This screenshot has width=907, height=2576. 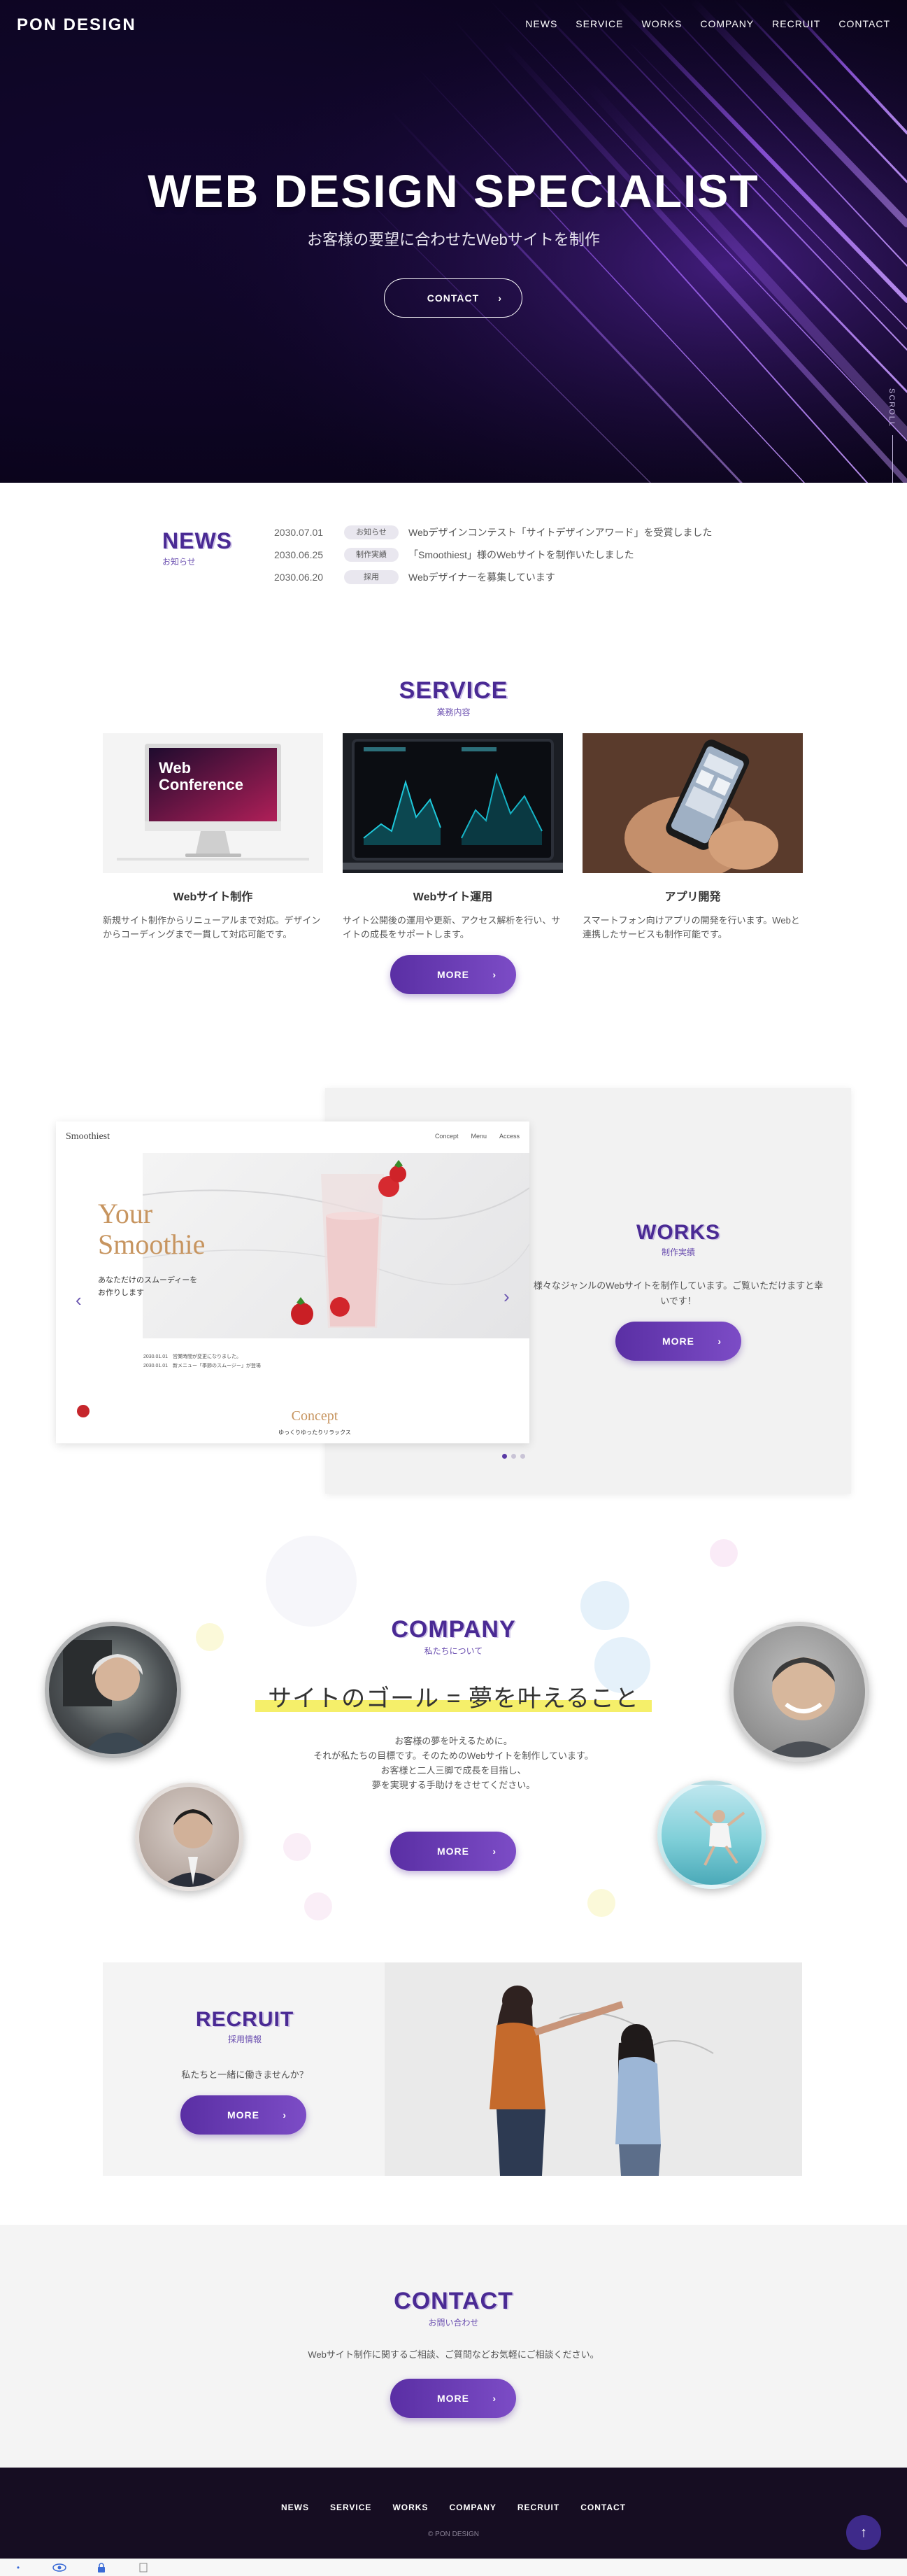 What do you see at coordinates (76, 25) in the screenshot?
I see `site-logo: PON DESIGN` at bounding box center [76, 25].